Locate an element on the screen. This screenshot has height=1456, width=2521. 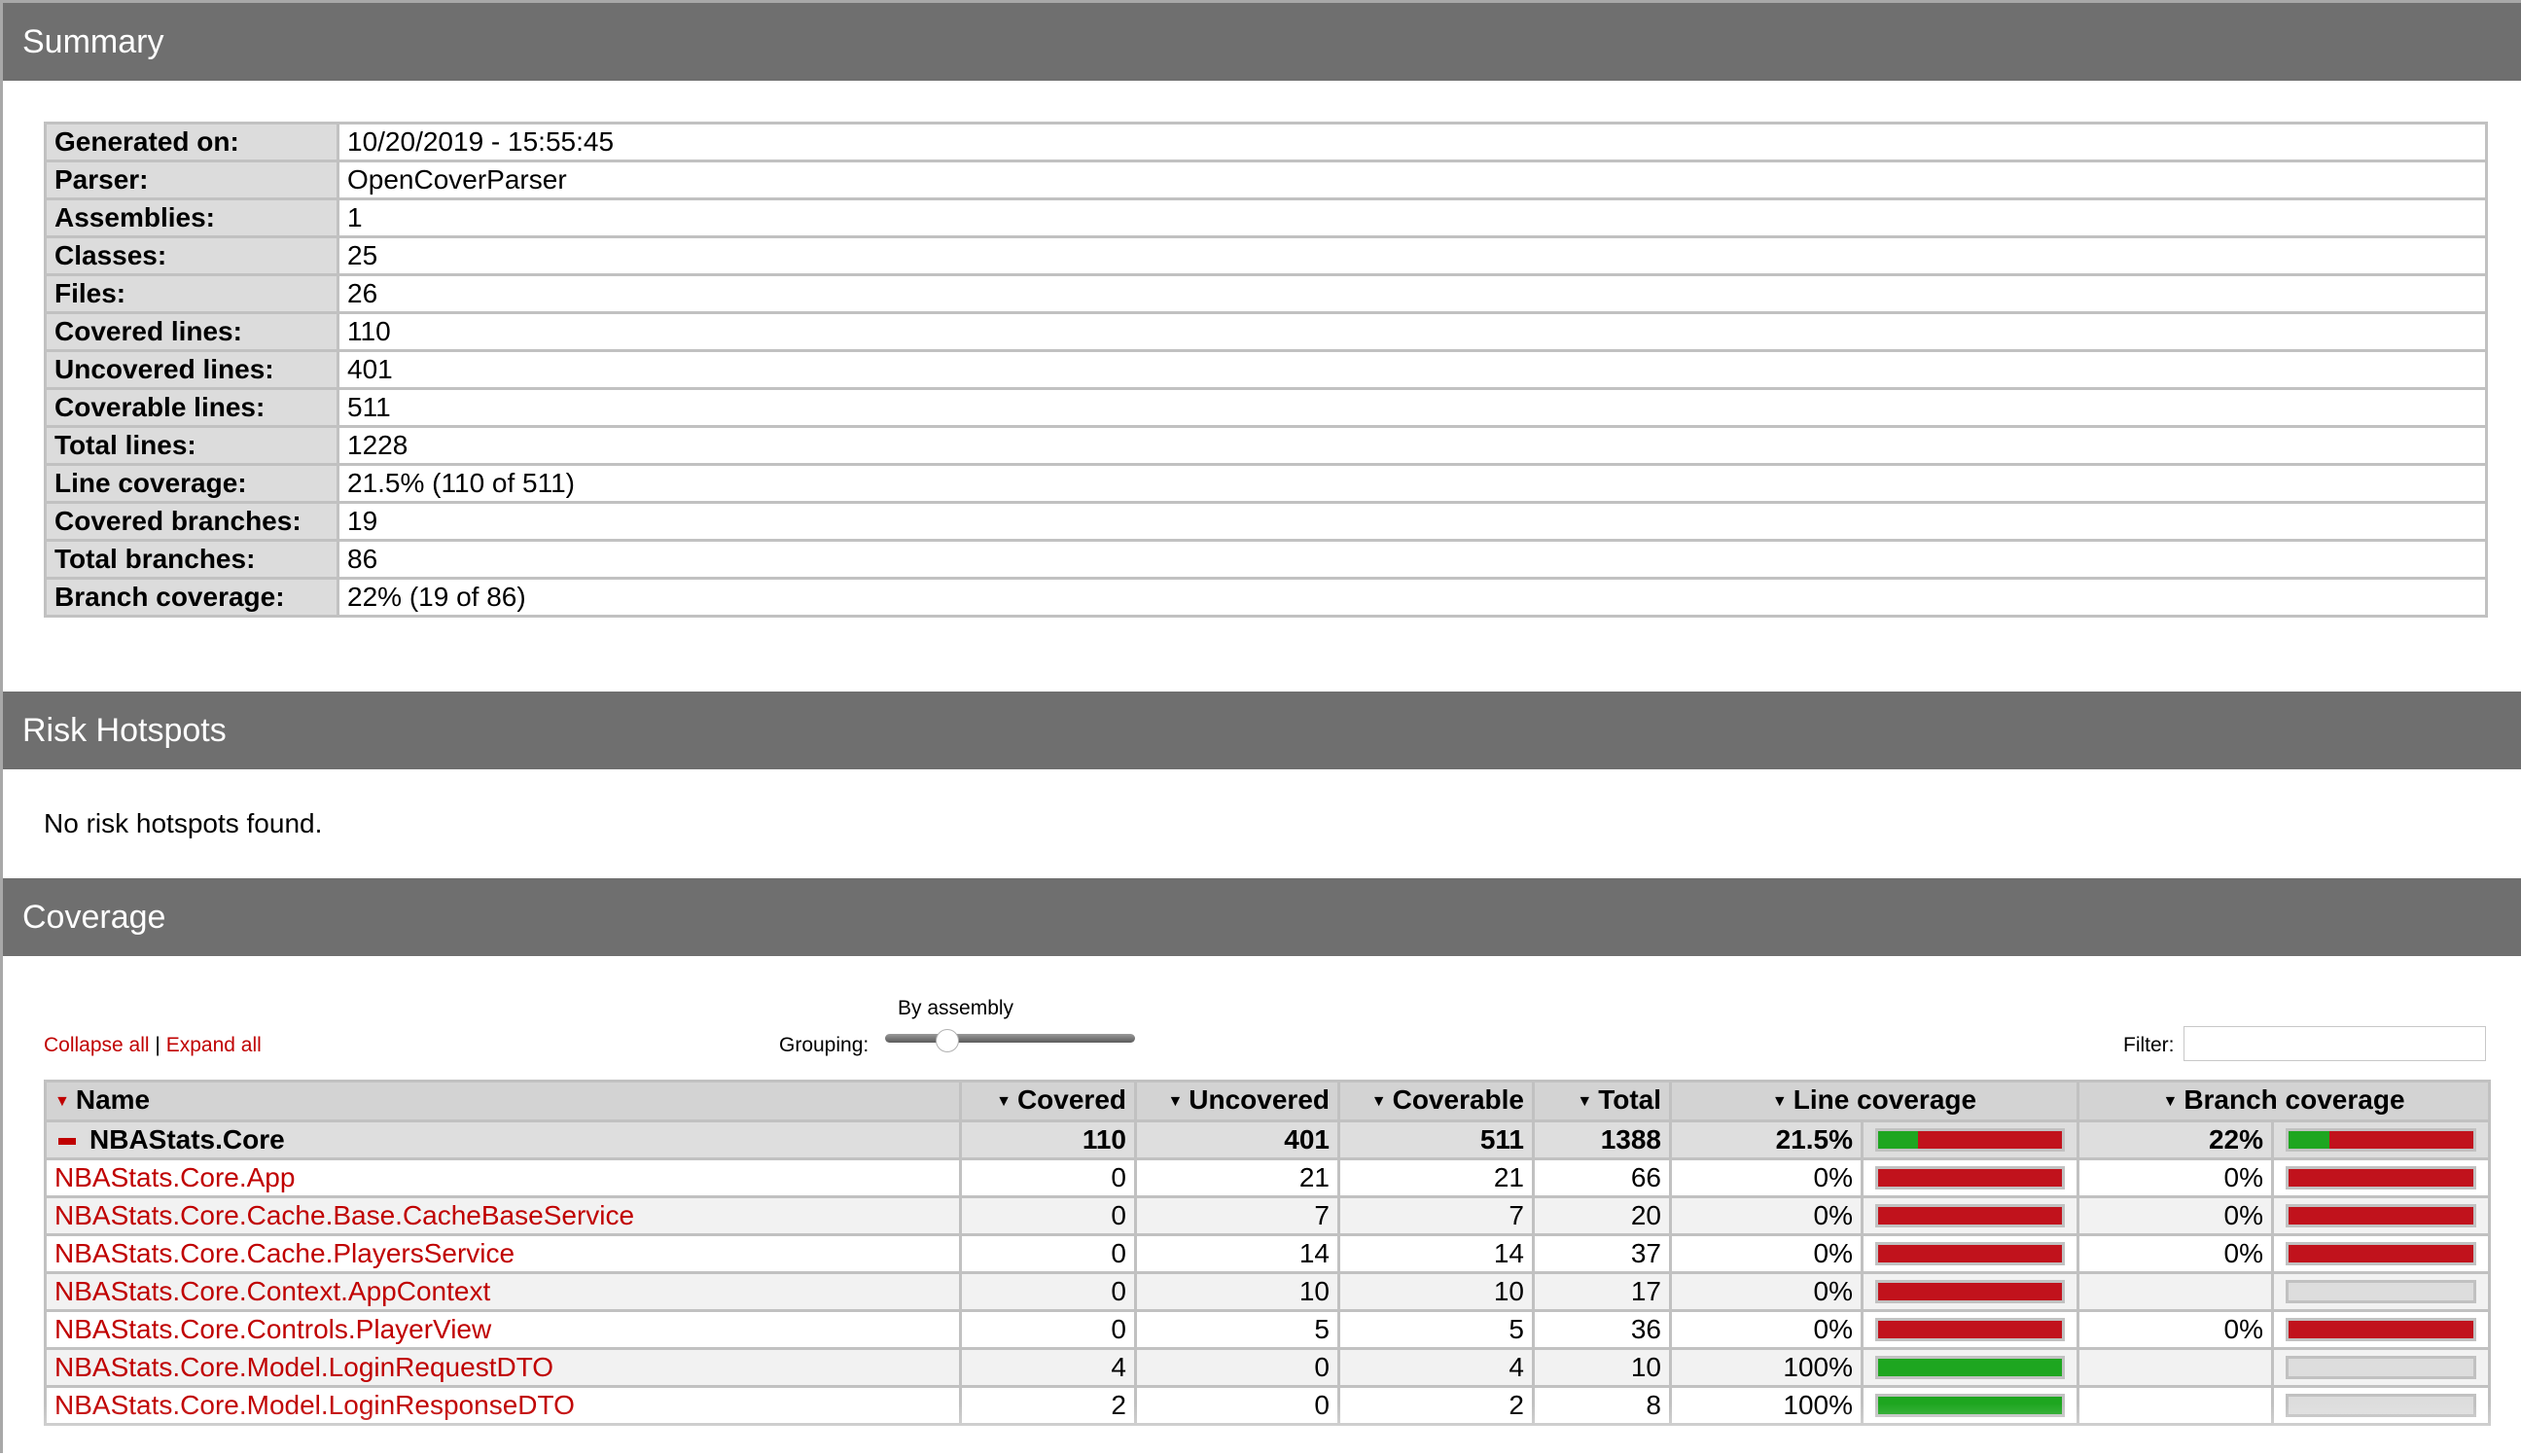
coverable-cell: 10 is located at coordinates (1436, 1291).